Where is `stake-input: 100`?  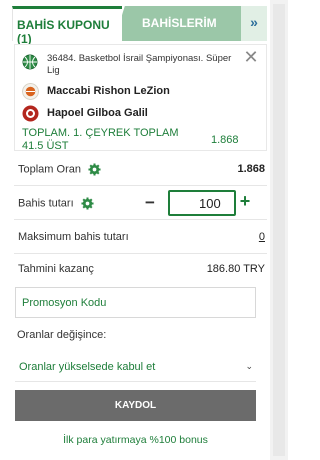 stake-input: 100 is located at coordinates (202, 203).